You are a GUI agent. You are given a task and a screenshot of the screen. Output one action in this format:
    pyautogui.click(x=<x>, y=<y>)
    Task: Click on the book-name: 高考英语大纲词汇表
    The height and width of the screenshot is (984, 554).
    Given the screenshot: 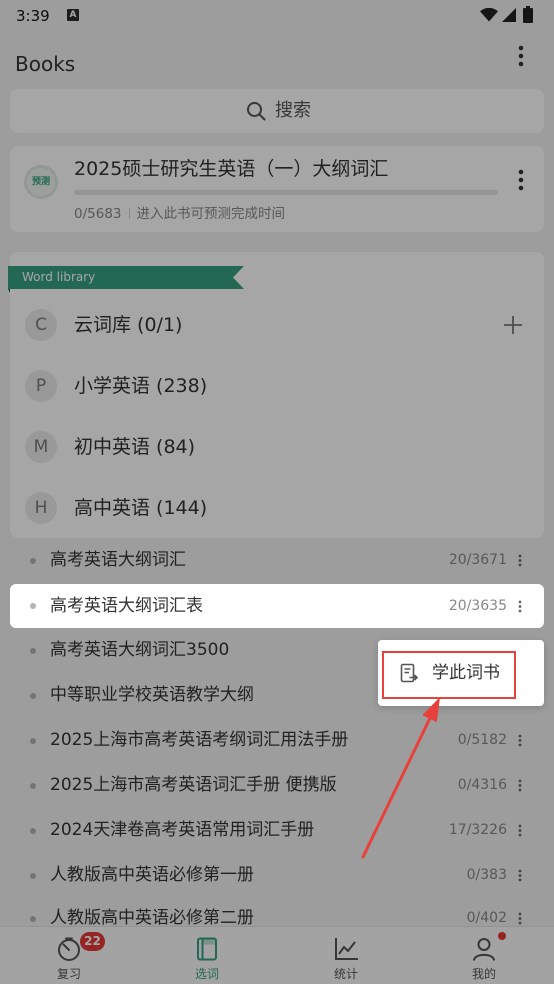 What is the action you would take?
    pyautogui.click(x=126, y=606)
    